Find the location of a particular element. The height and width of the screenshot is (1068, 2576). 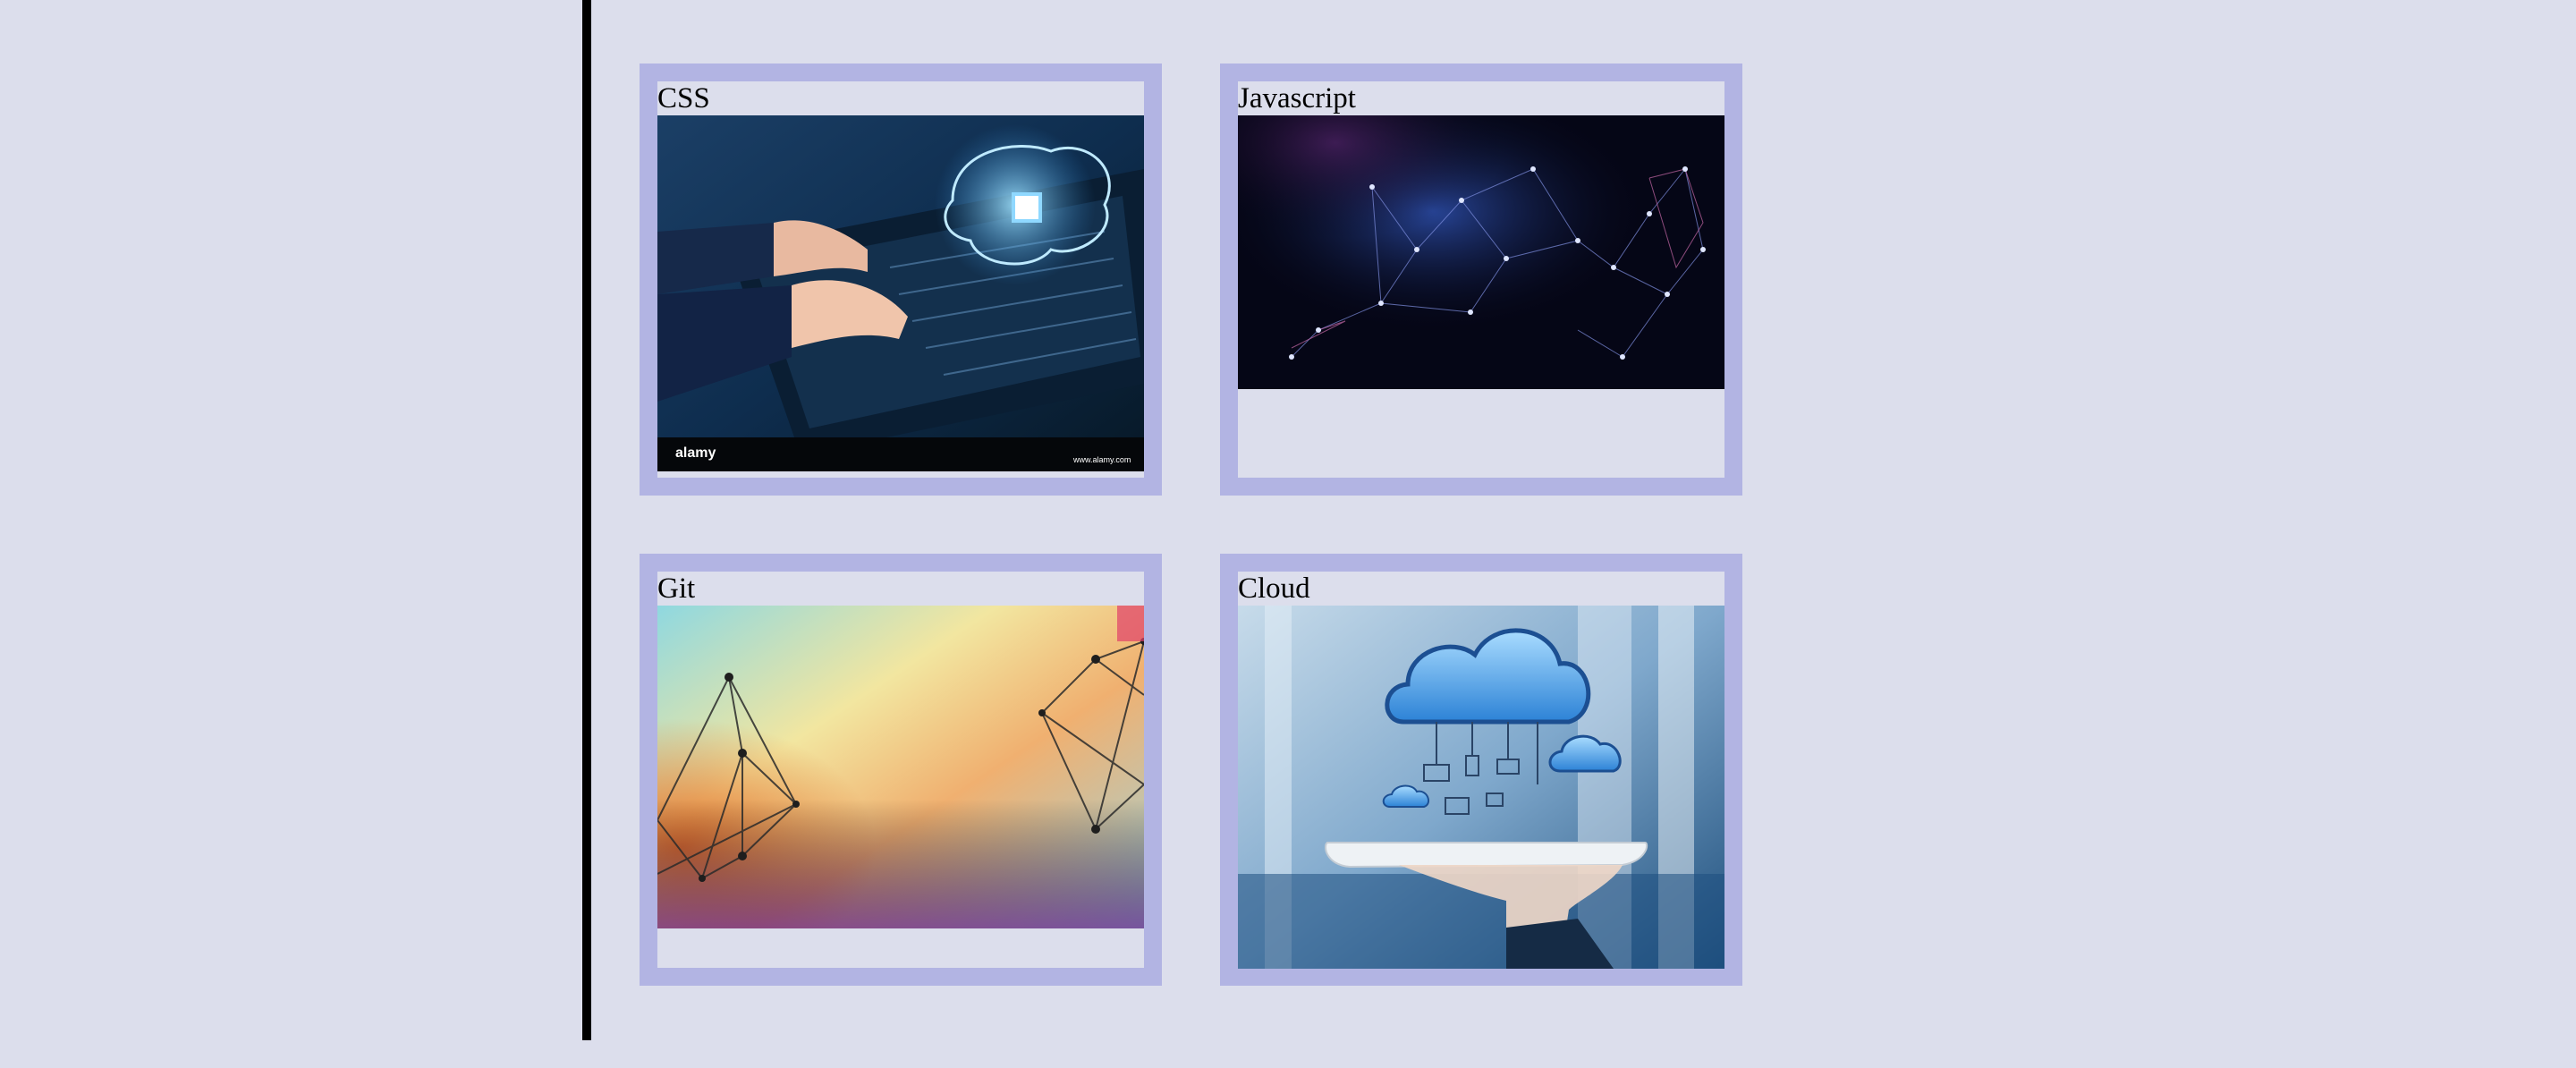

caption-text: www.alamy.com is located at coordinates (1101, 459).